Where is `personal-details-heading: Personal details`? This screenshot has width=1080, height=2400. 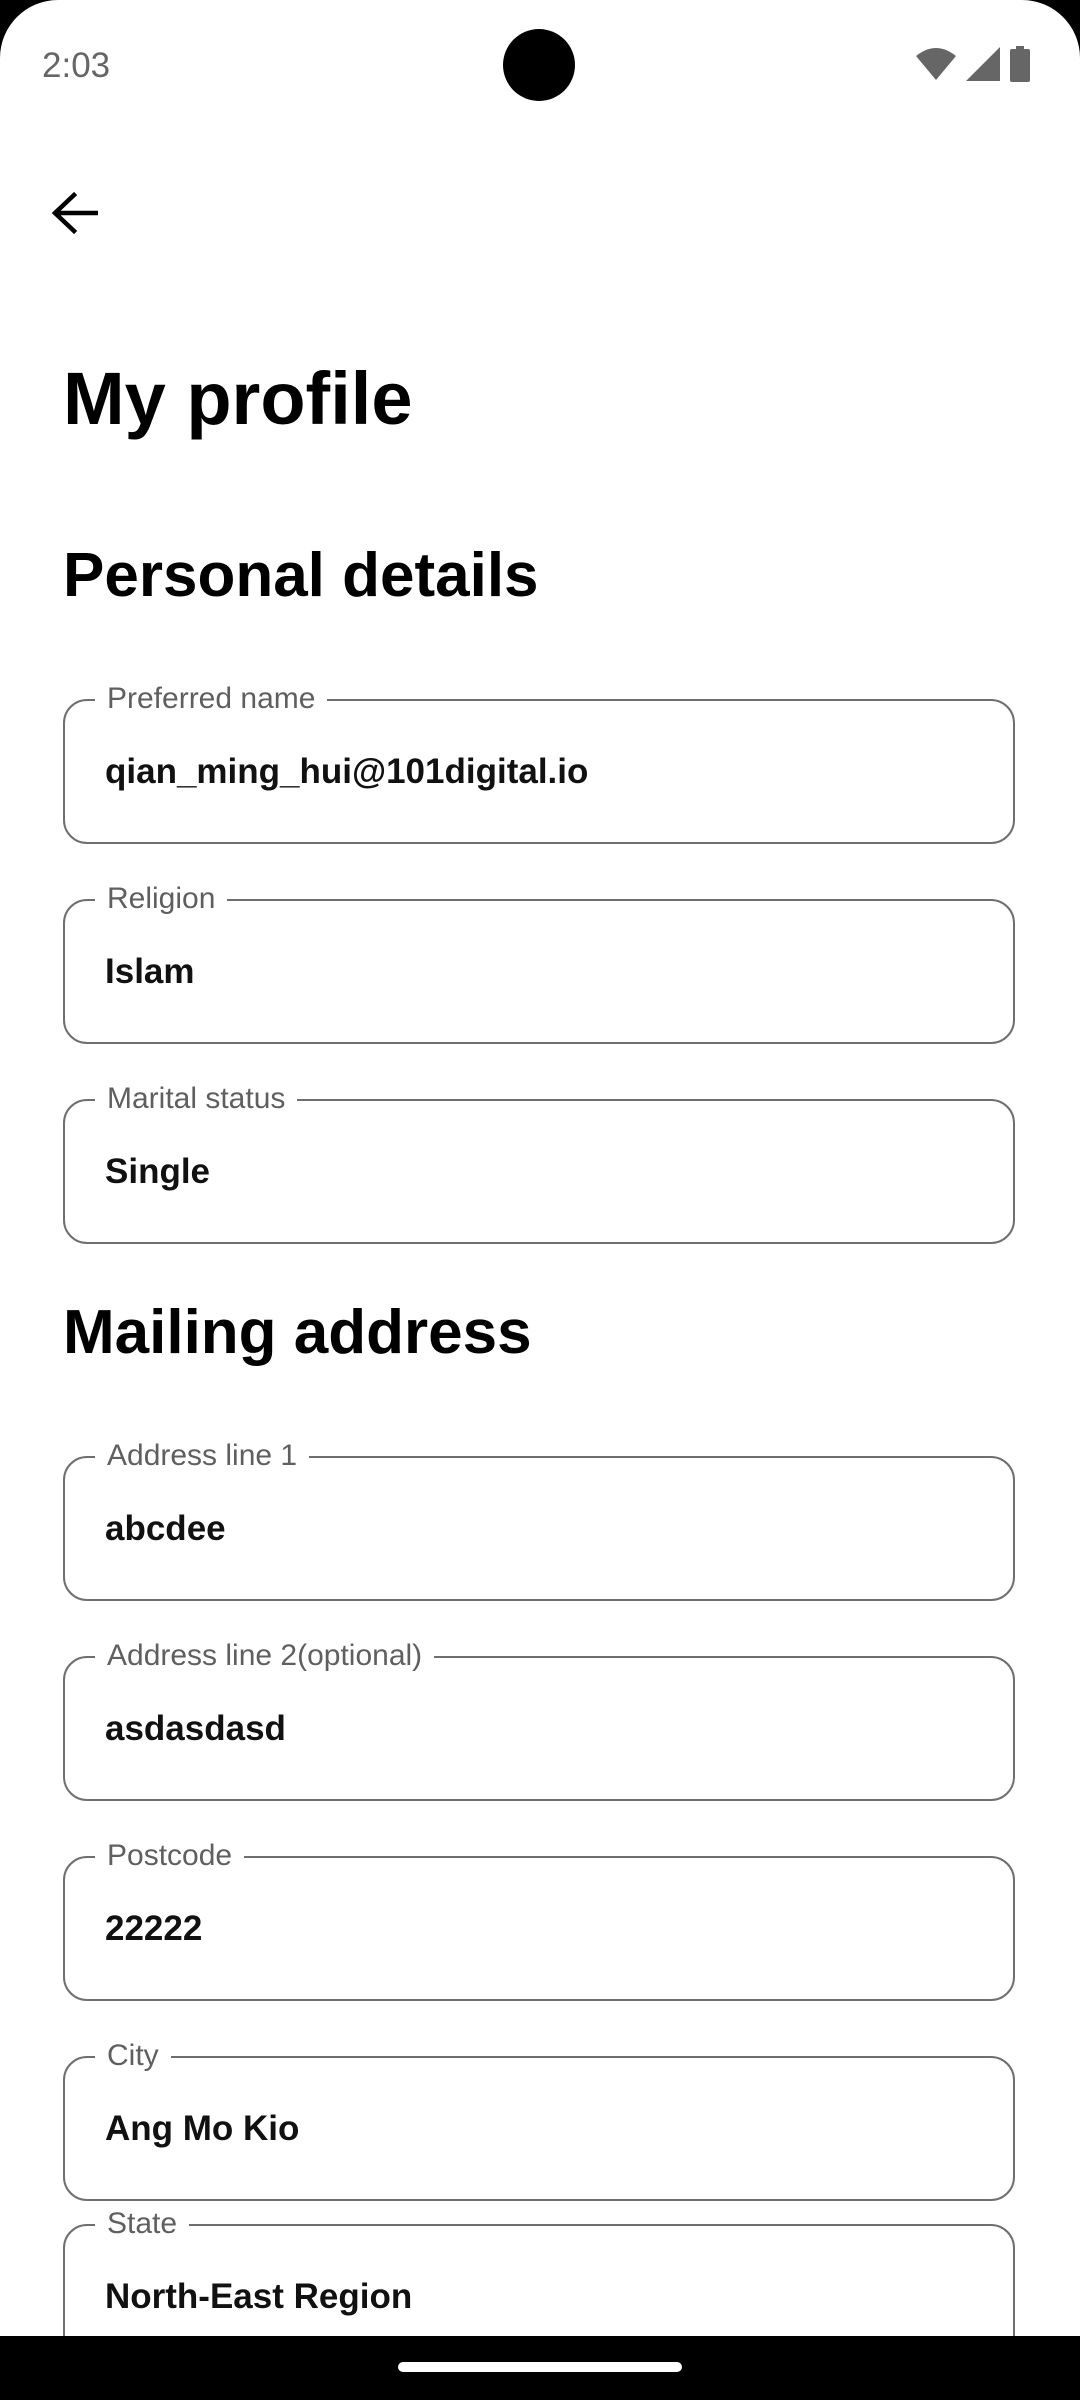
personal-details-heading: Personal details is located at coordinates (301, 575).